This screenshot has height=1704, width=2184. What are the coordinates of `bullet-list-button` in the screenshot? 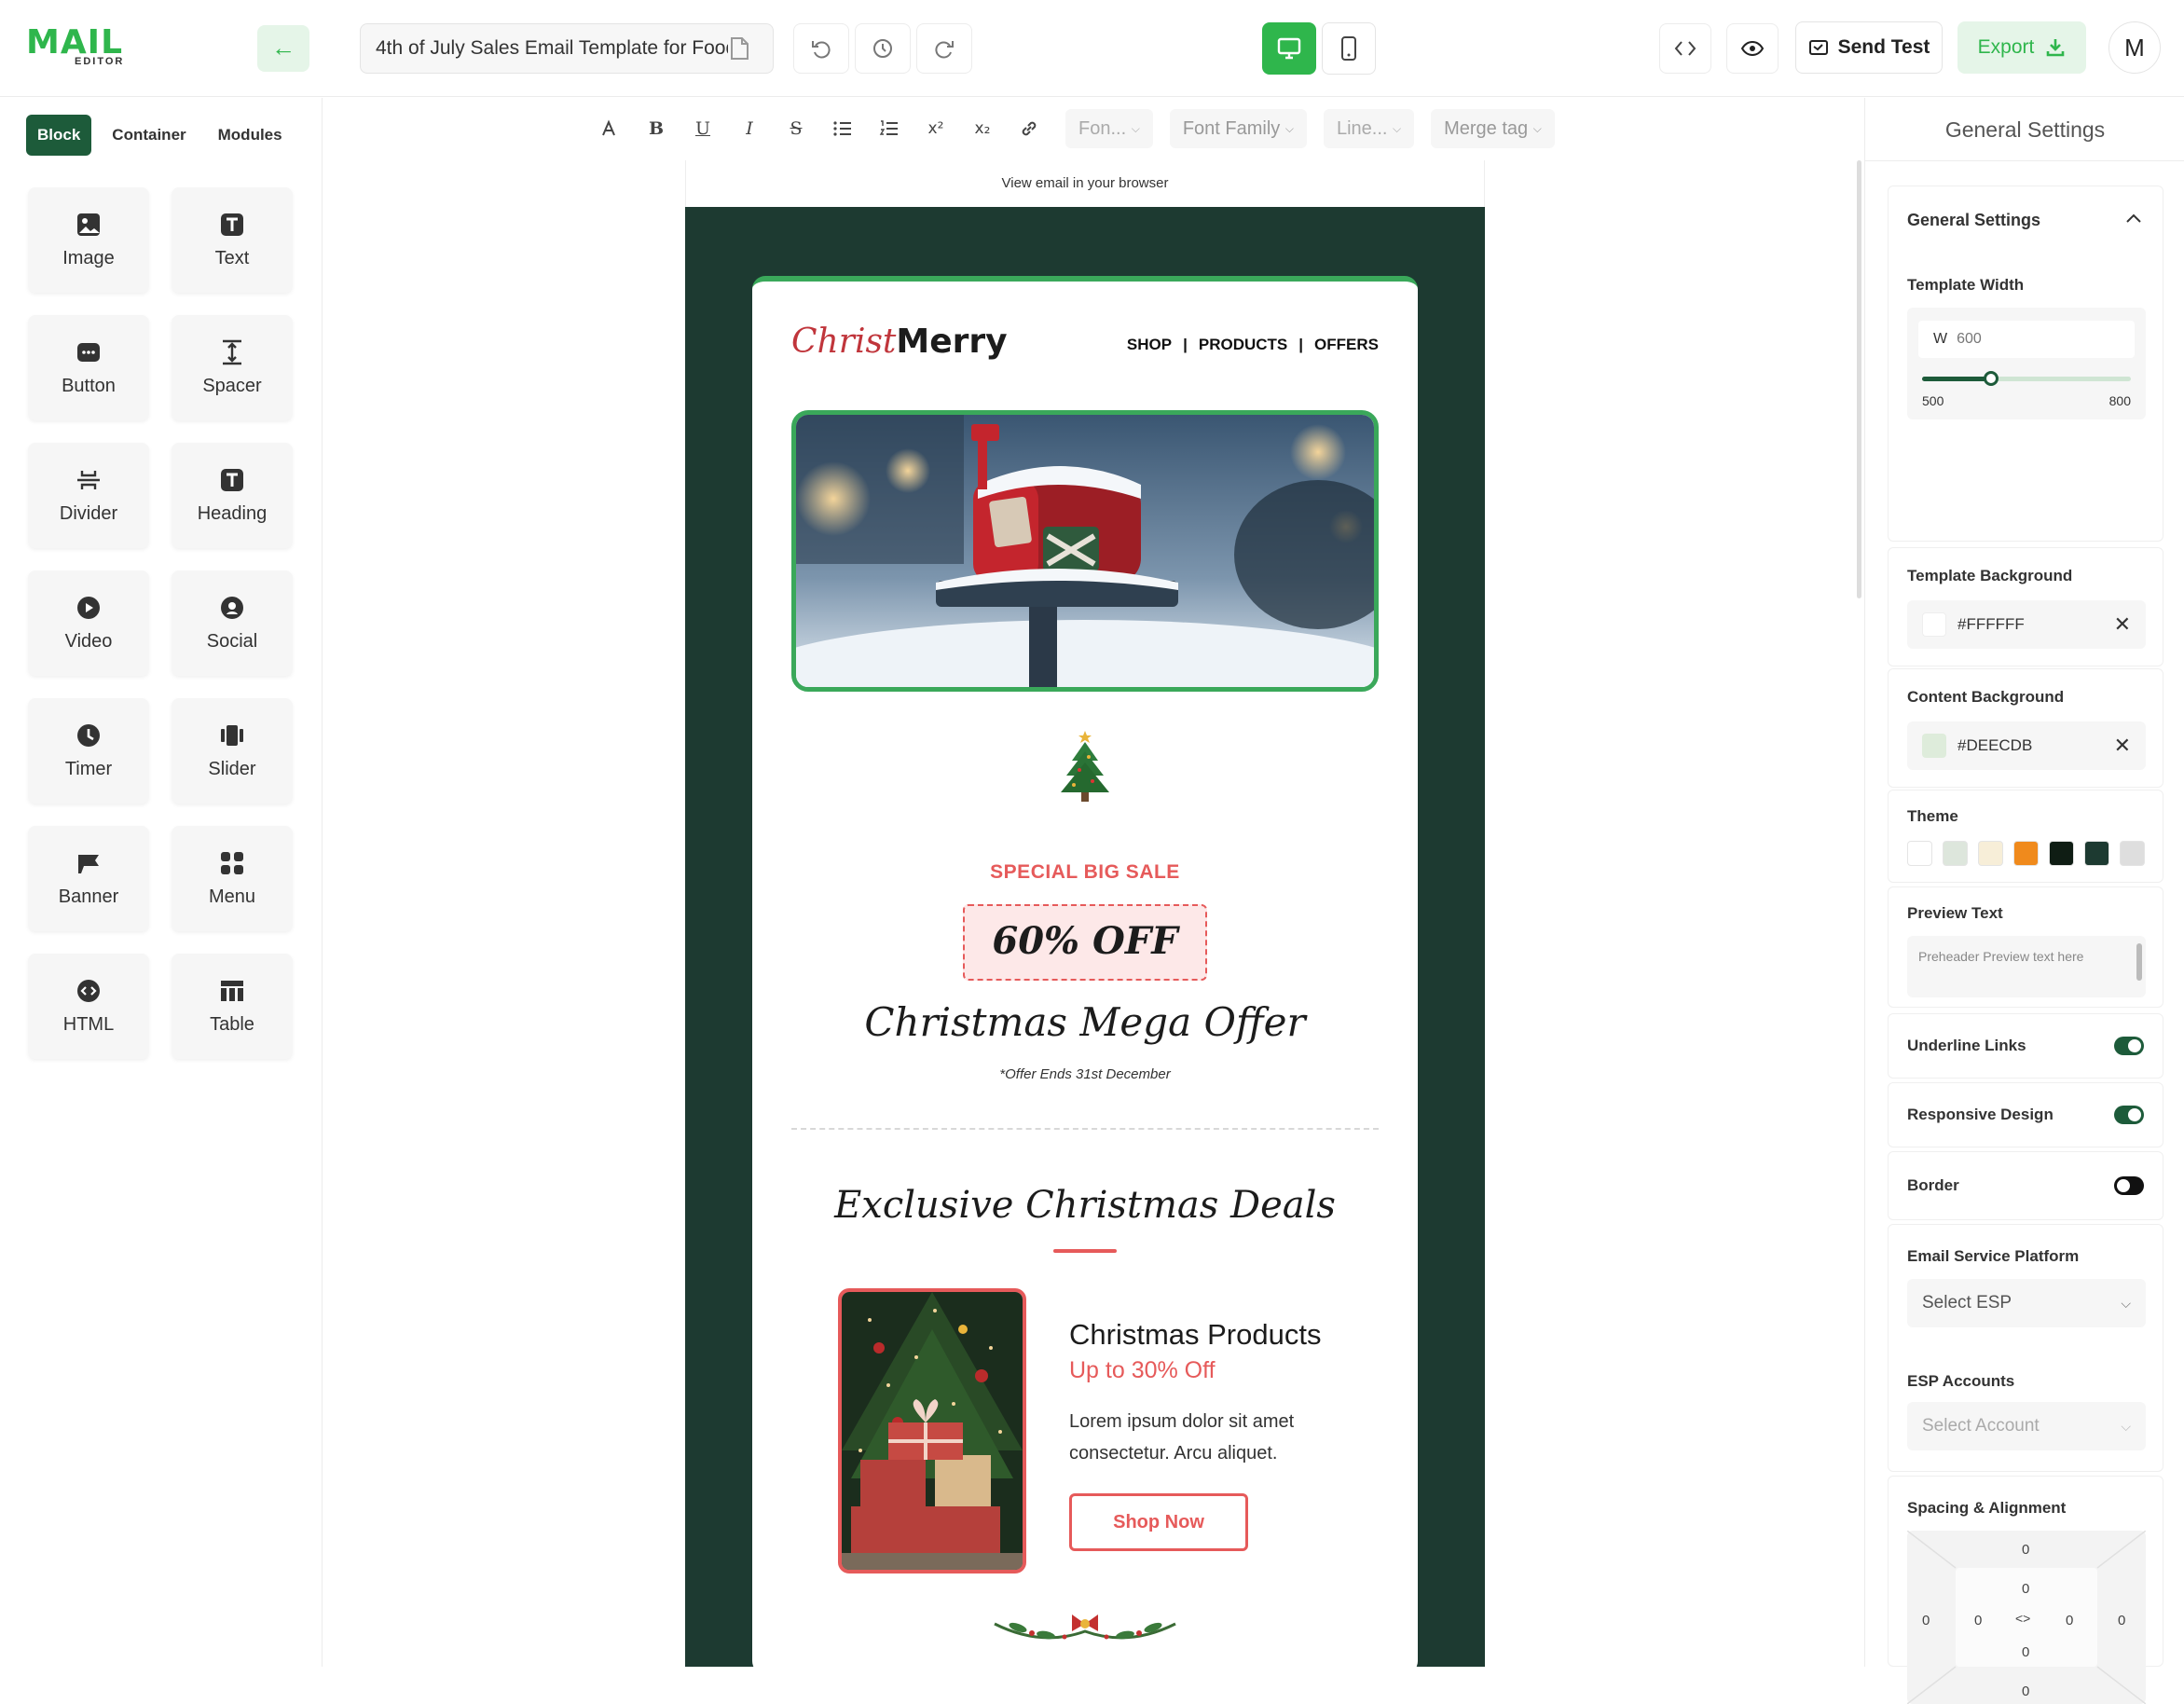 It's located at (842, 128).